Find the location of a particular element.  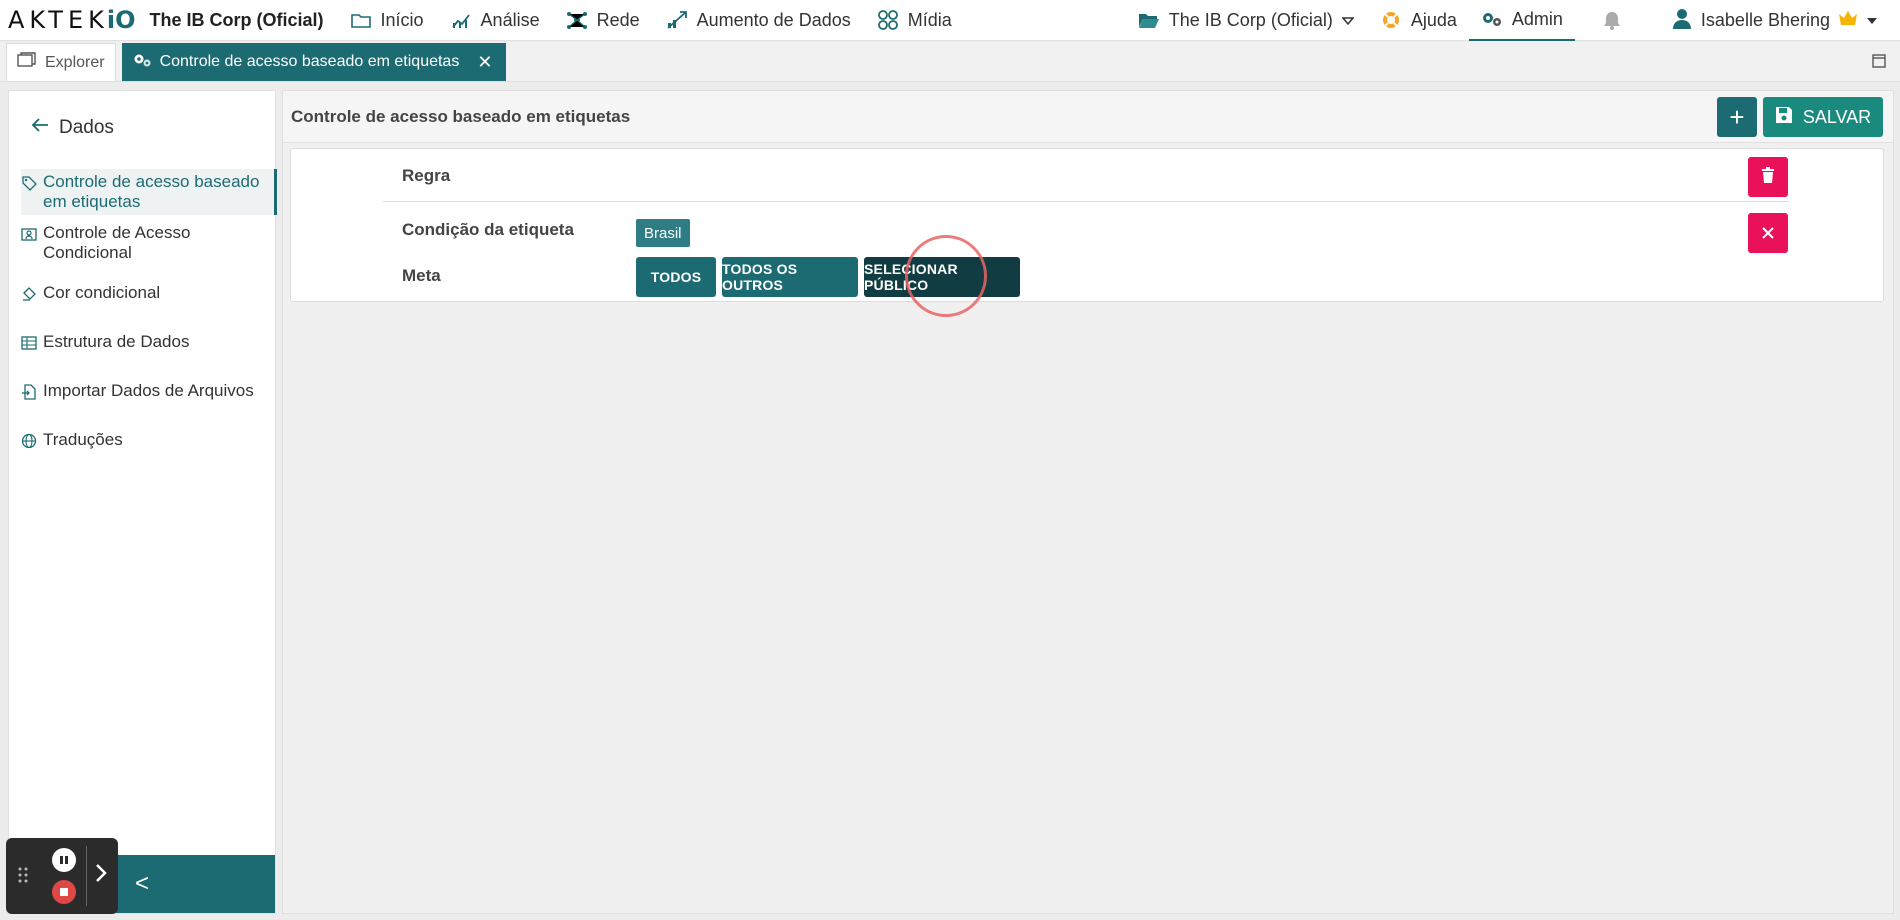

close-icon is located at coordinates (1768, 233).